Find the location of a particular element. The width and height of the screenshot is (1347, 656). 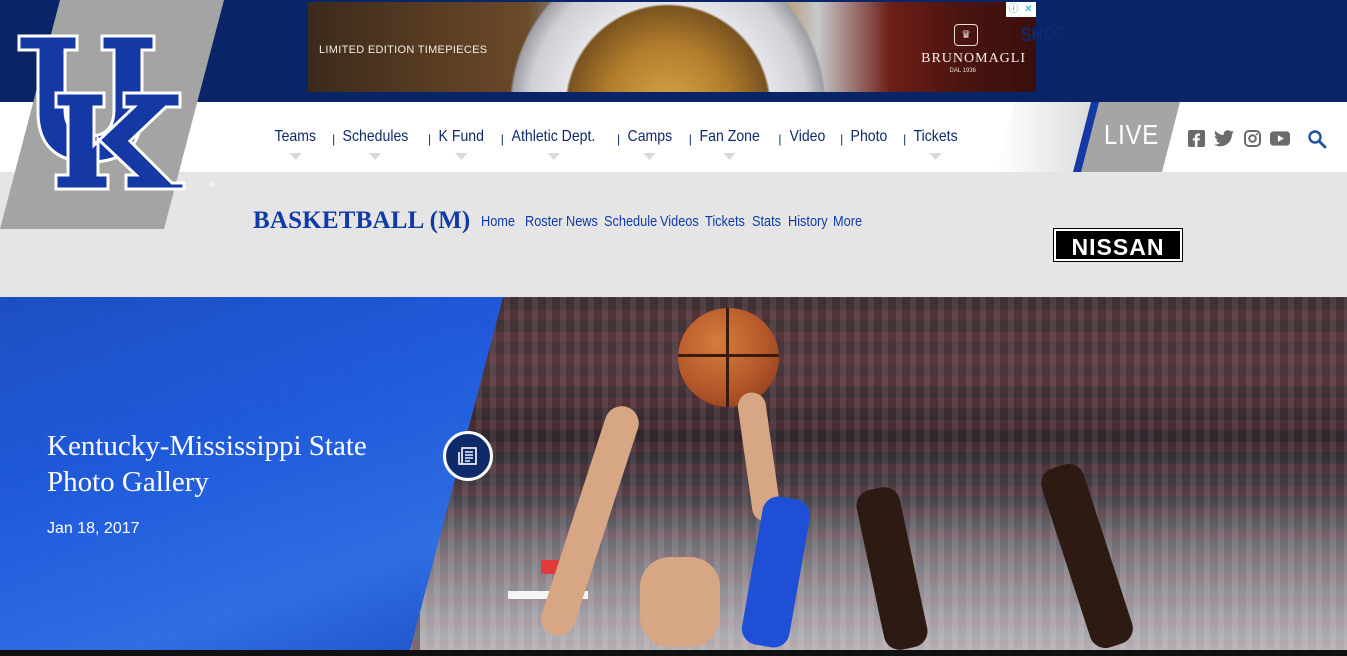

instagram-icon is located at coordinates (1252, 138).